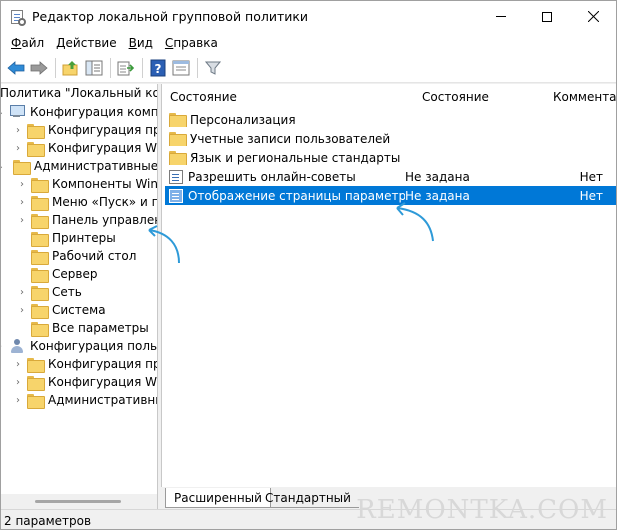 Image resolution: width=617 pixels, height=530 pixels. I want to click on tab-extended: Расширенный, so click(218, 498).